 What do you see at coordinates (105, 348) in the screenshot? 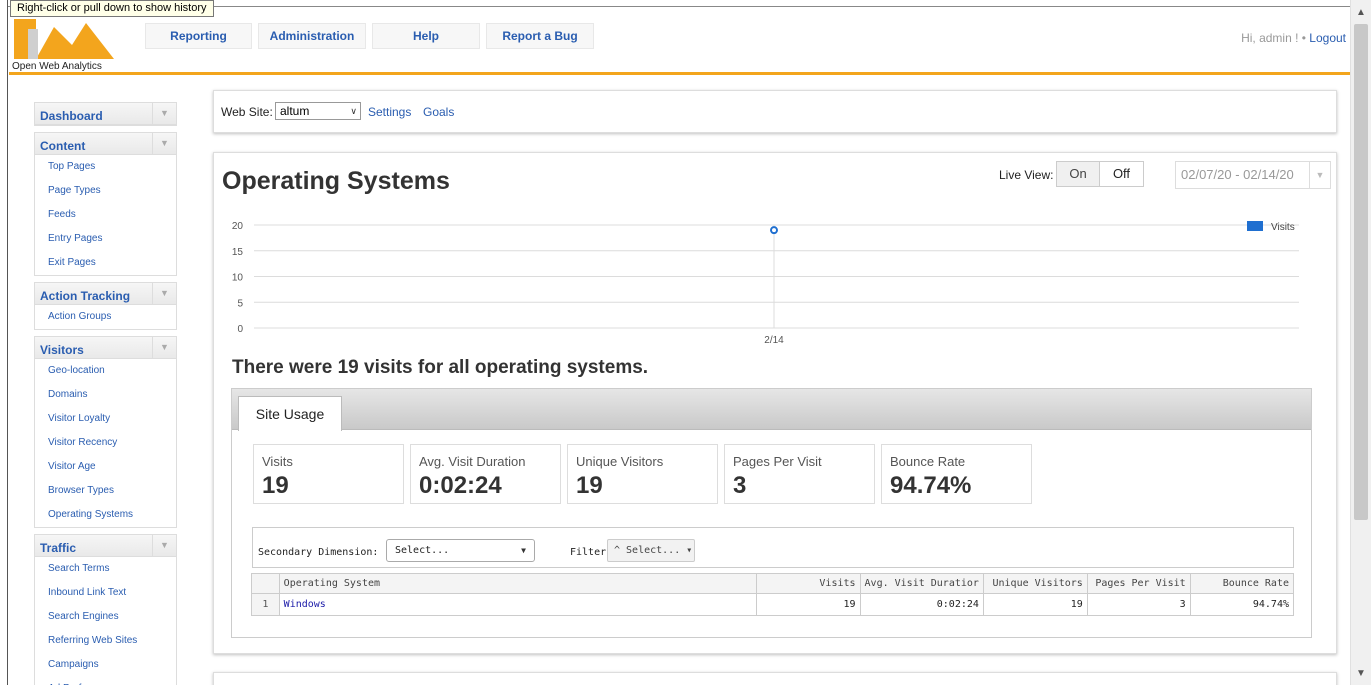
I see `sidebar-group-header: Visitors ▼` at bounding box center [105, 348].